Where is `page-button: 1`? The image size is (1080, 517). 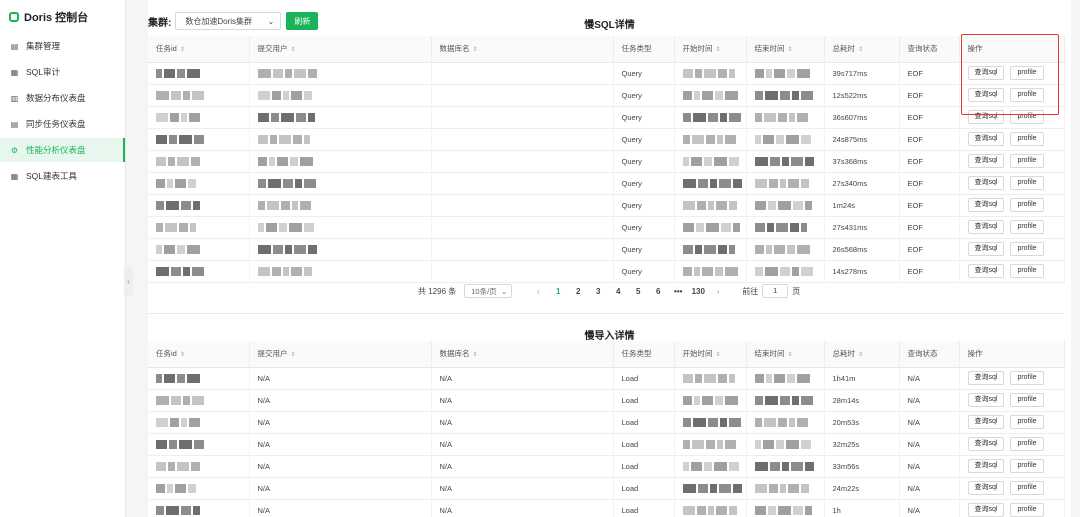 page-button: 1 is located at coordinates (558, 291).